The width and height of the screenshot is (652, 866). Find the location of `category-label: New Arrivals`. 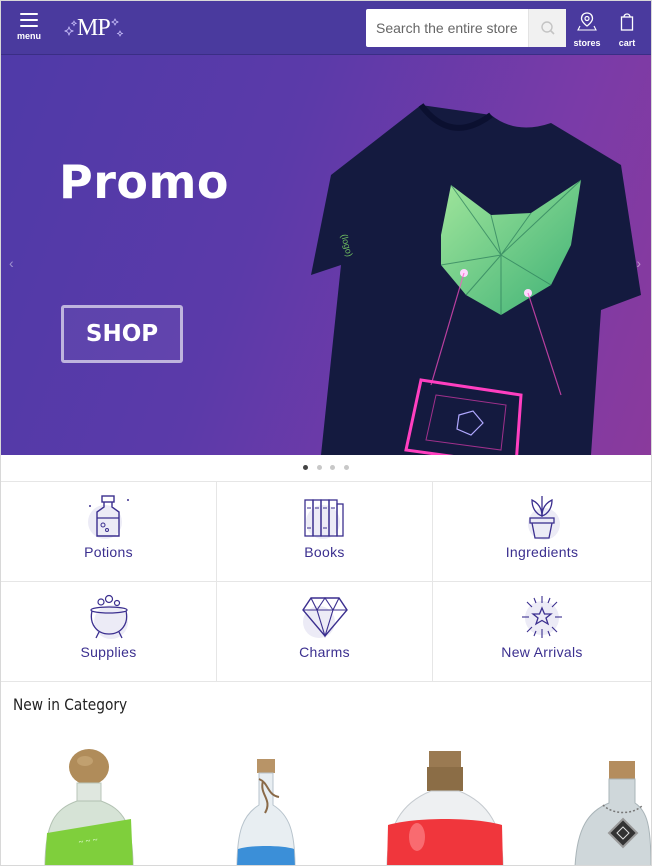

category-label: New Arrivals is located at coordinates (542, 652).